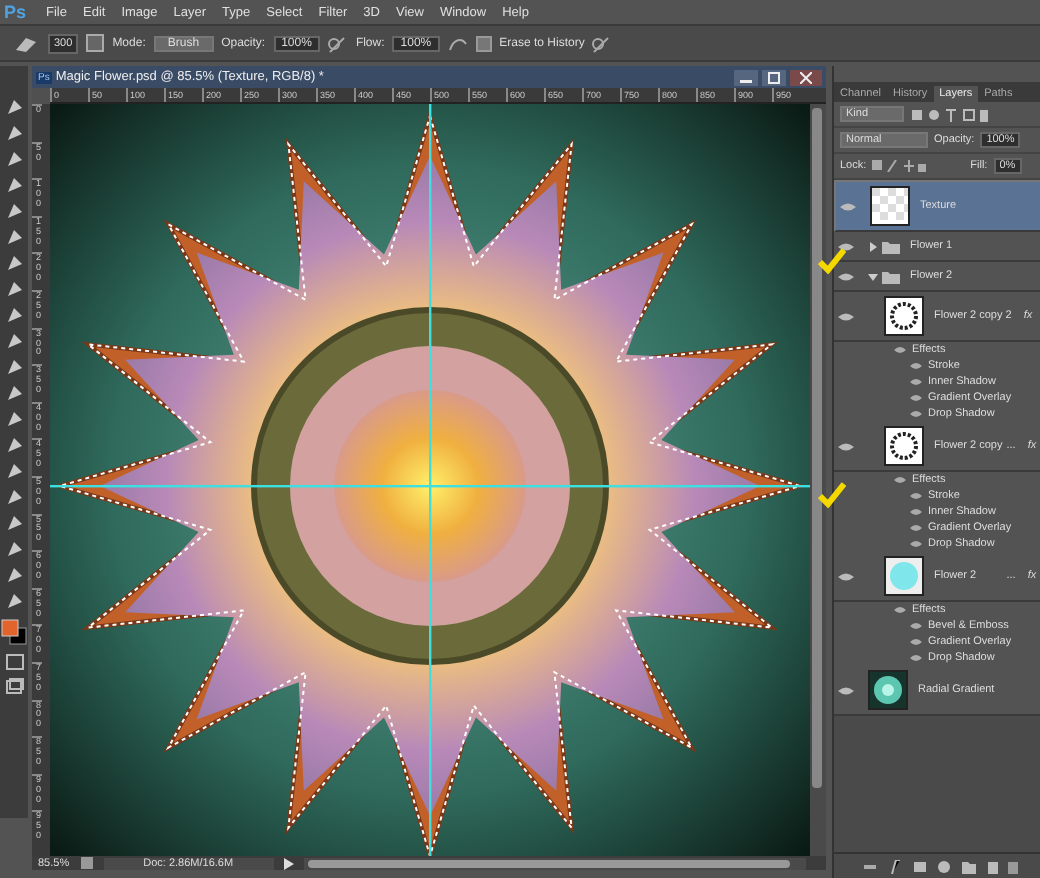 This screenshot has height=878, width=1040. Describe the element at coordinates (15, 12) in the screenshot. I see `app-logo: Ps` at that location.